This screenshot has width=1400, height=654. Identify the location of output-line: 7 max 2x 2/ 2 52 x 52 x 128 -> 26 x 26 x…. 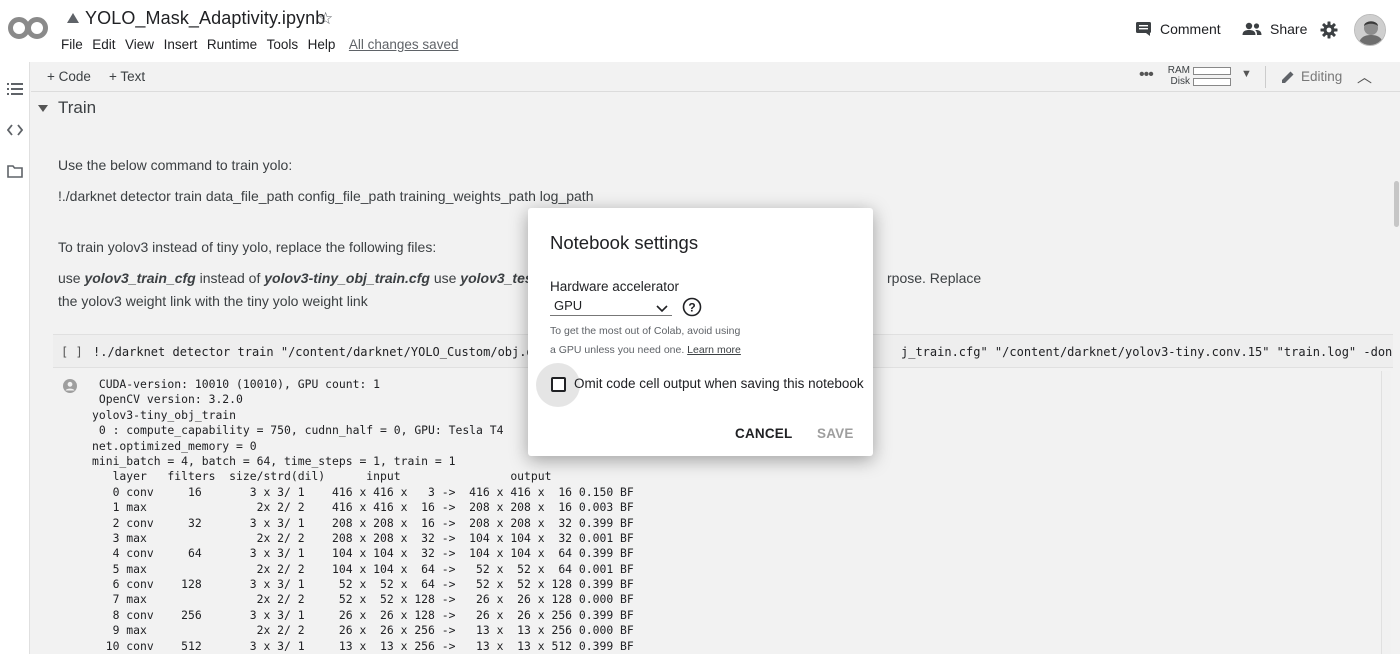
(363, 599).